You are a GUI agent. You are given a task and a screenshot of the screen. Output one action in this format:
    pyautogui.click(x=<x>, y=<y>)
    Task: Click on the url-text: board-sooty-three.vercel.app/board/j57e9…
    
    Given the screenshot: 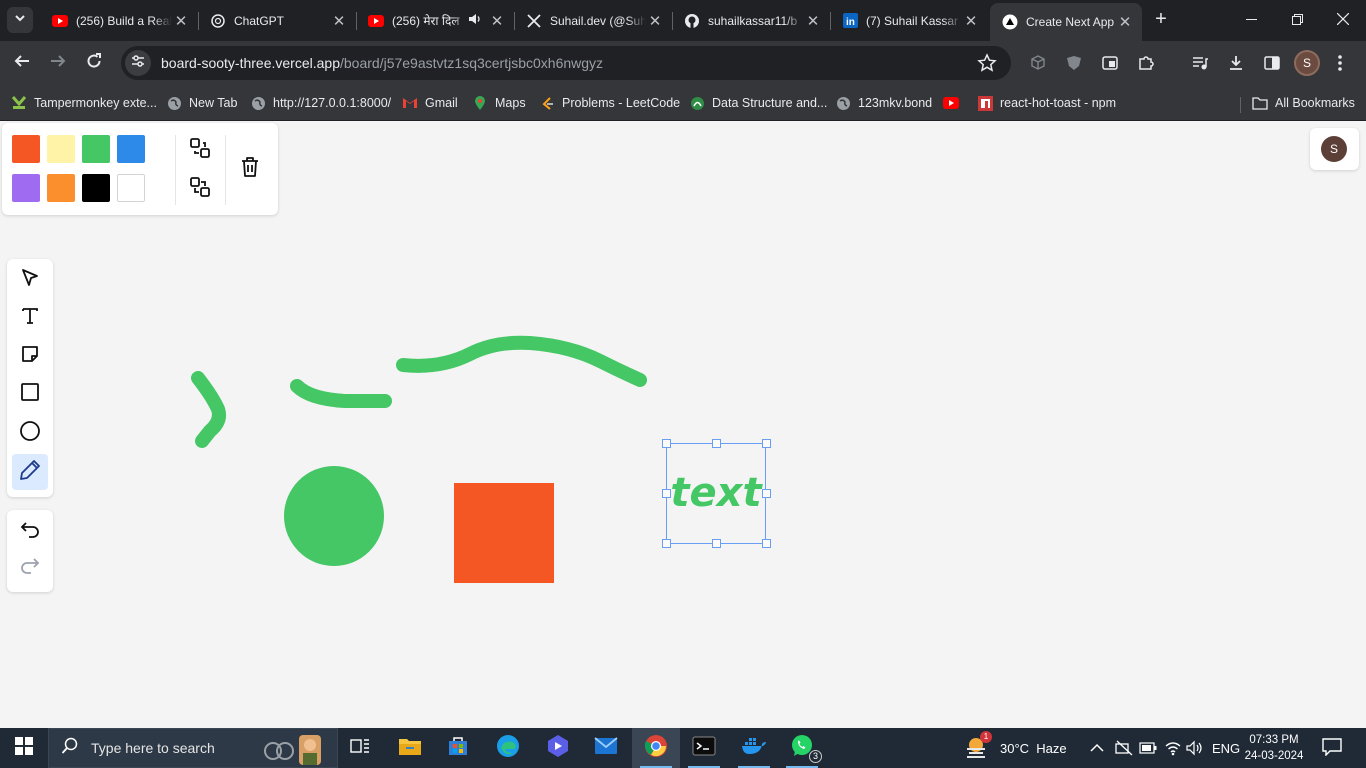 What is the action you would take?
    pyautogui.click(x=382, y=63)
    